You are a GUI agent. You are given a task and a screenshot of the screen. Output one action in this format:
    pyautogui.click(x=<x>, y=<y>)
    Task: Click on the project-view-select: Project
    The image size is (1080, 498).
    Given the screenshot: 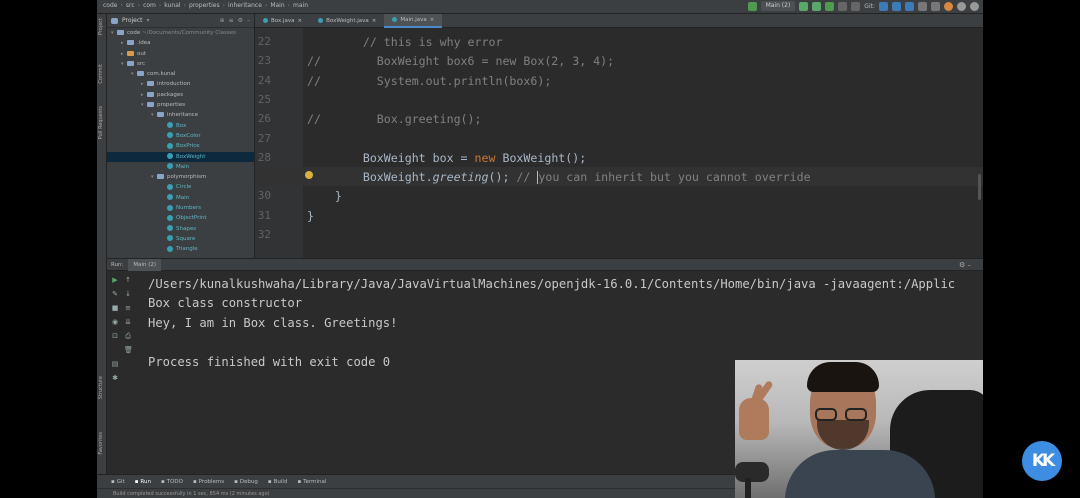 What is the action you would take?
    pyautogui.click(x=132, y=20)
    